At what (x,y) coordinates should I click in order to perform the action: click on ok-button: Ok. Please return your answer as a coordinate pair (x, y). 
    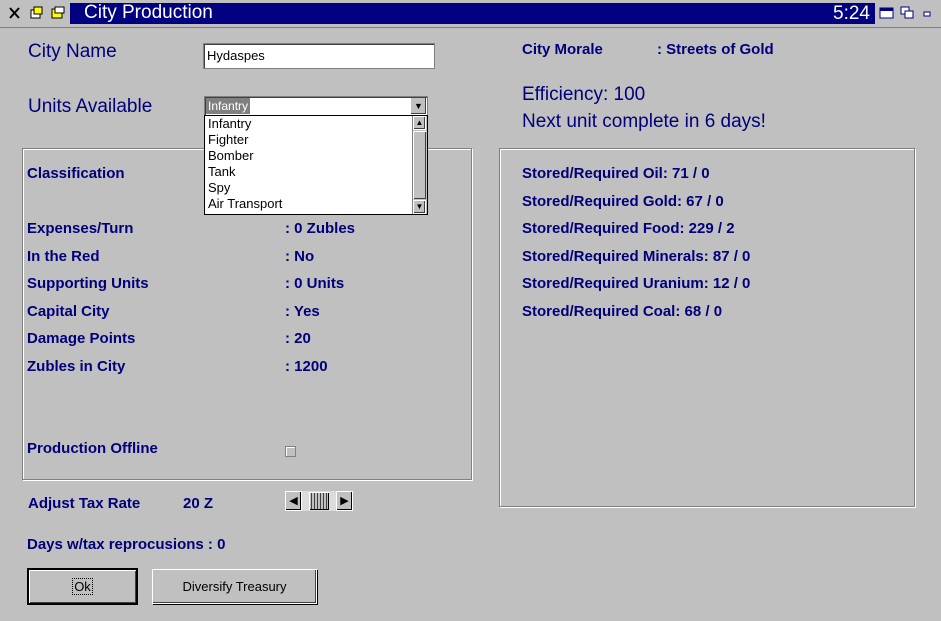
    Looking at the image, I should click on (82, 586).